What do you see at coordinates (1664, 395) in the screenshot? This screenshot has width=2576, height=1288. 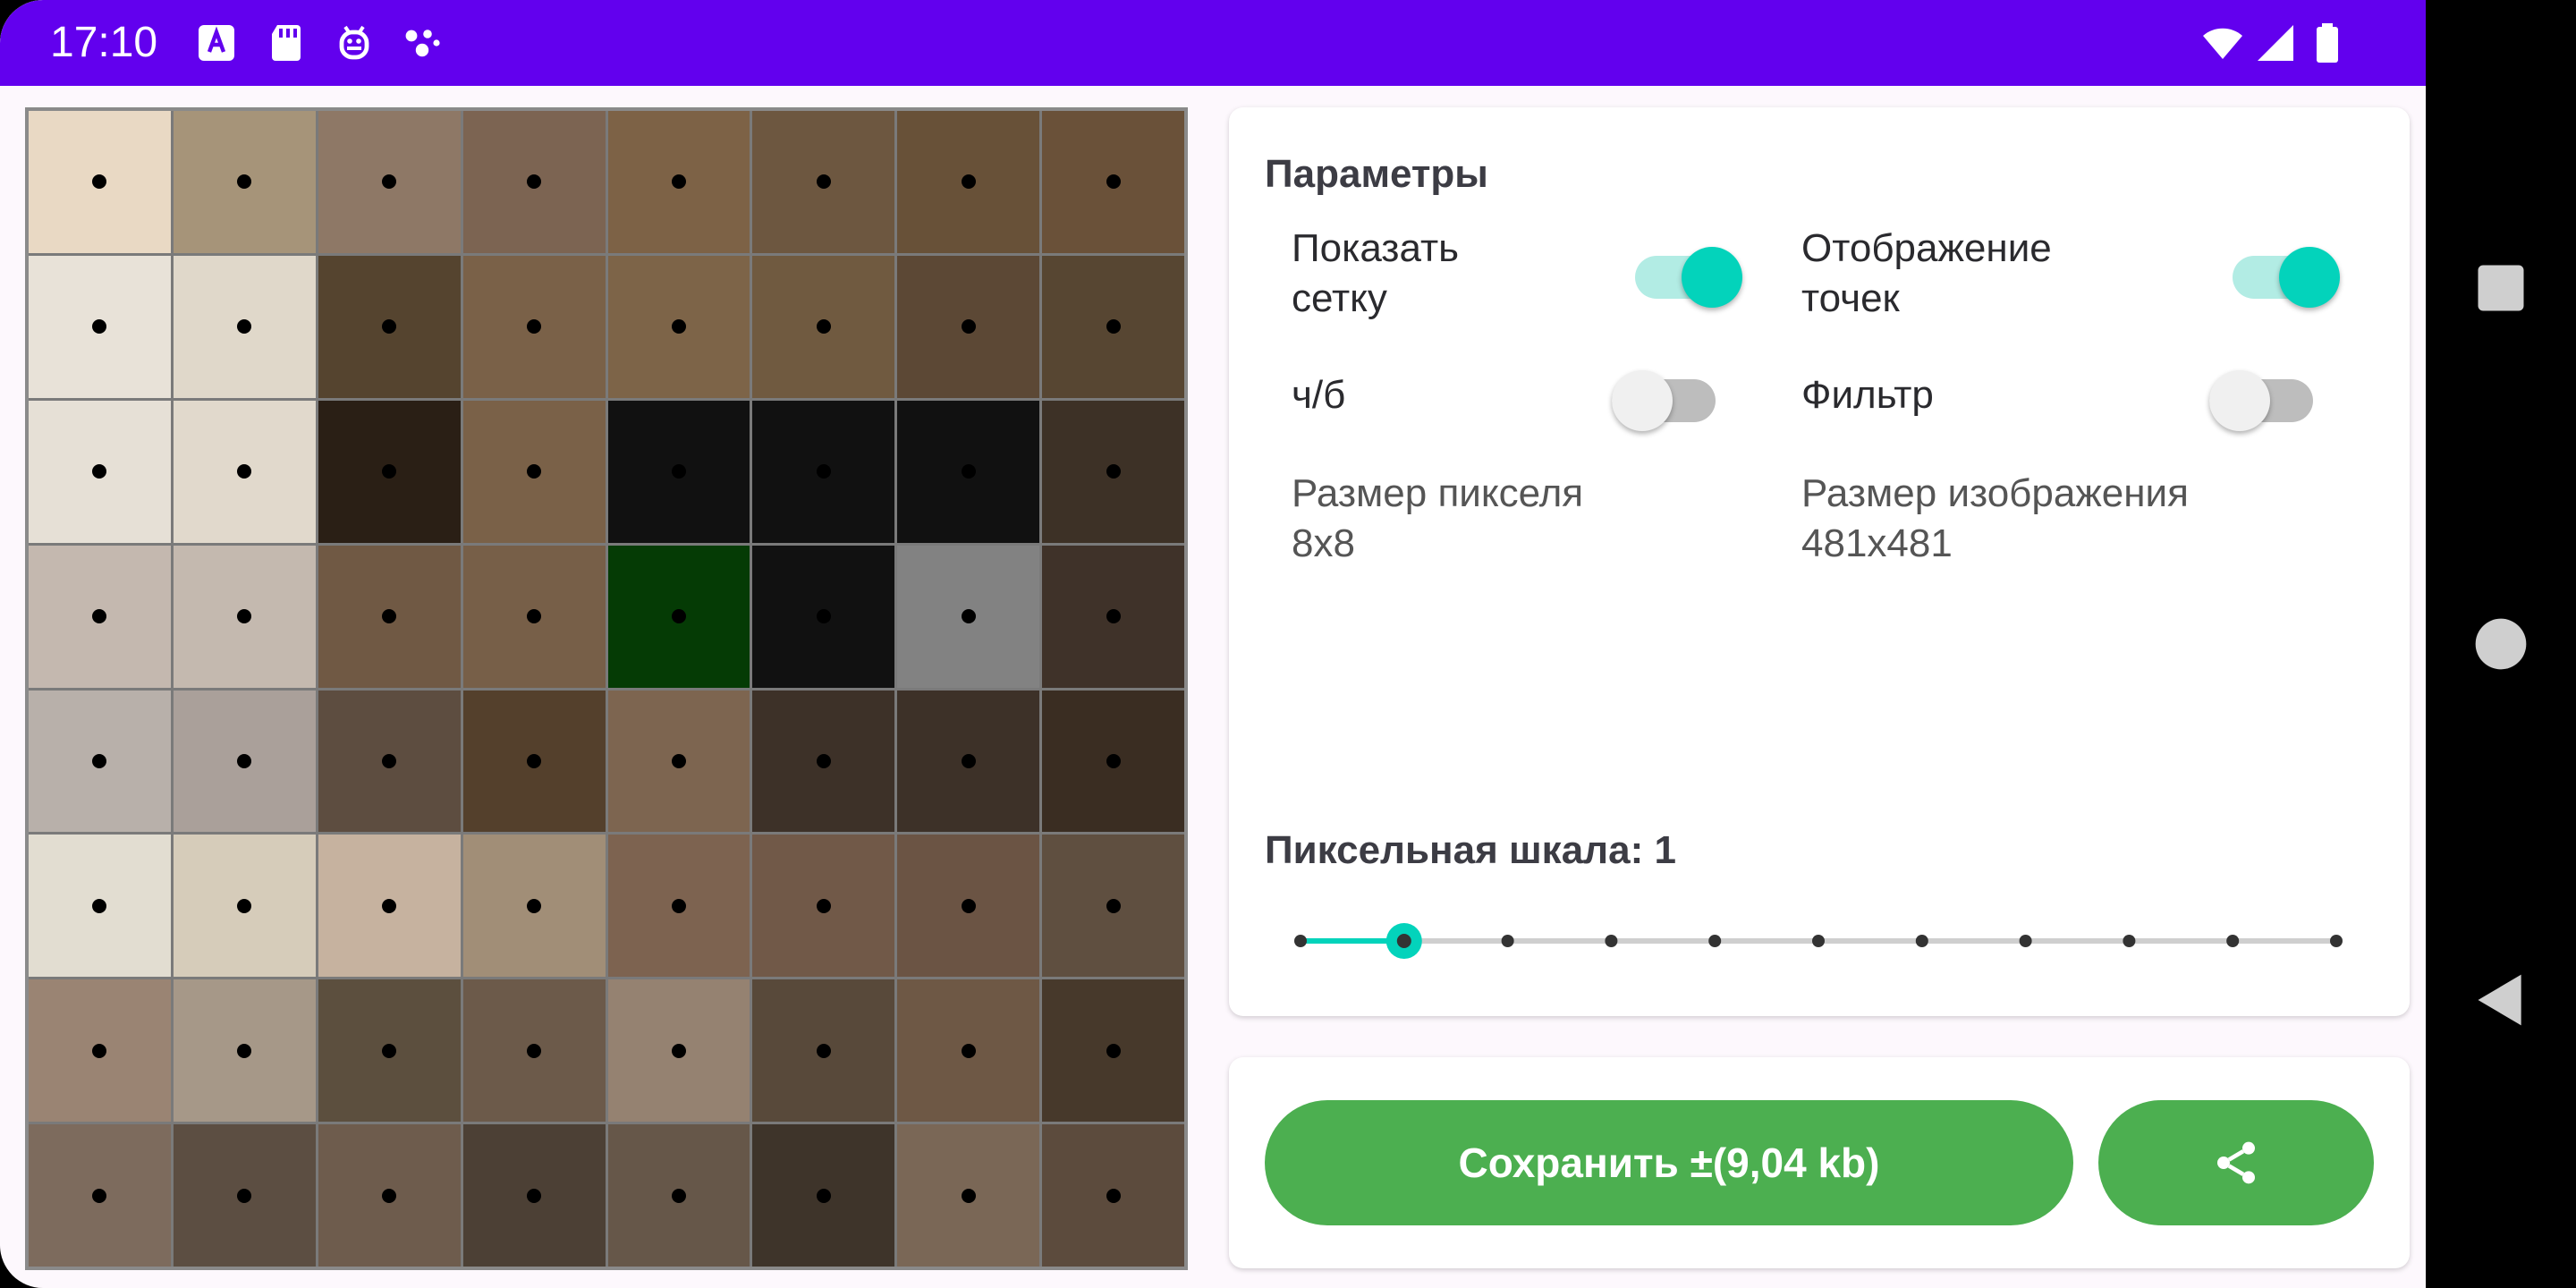 I see `bw-switch` at bounding box center [1664, 395].